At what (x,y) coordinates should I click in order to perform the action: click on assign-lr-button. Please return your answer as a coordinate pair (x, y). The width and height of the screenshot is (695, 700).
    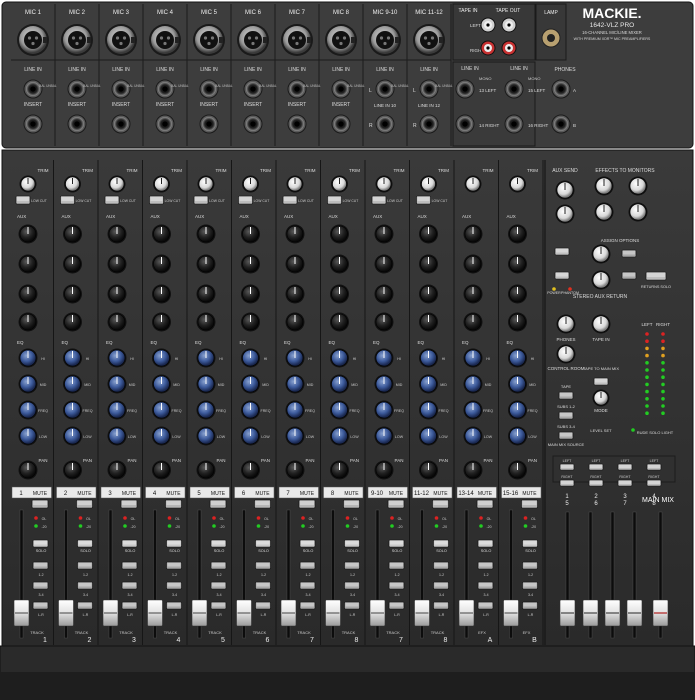
    Looking at the image, I should click on (174, 605).